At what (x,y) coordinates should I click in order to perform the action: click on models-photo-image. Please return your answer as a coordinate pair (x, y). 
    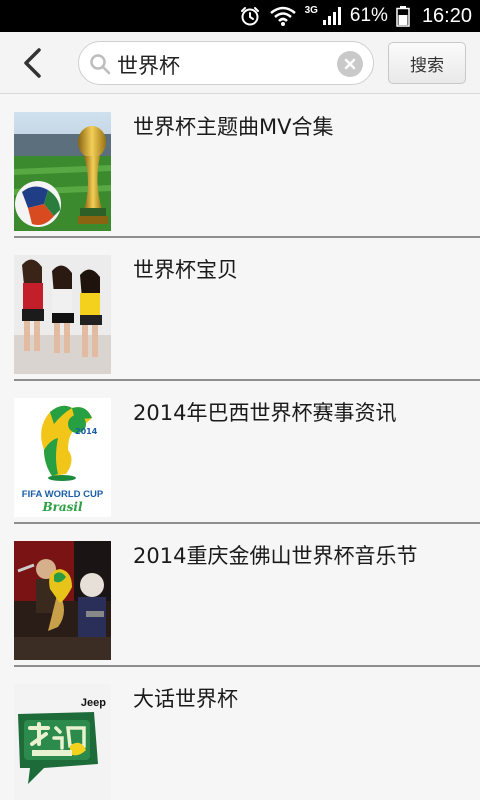
    Looking at the image, I should click on (62, 314).